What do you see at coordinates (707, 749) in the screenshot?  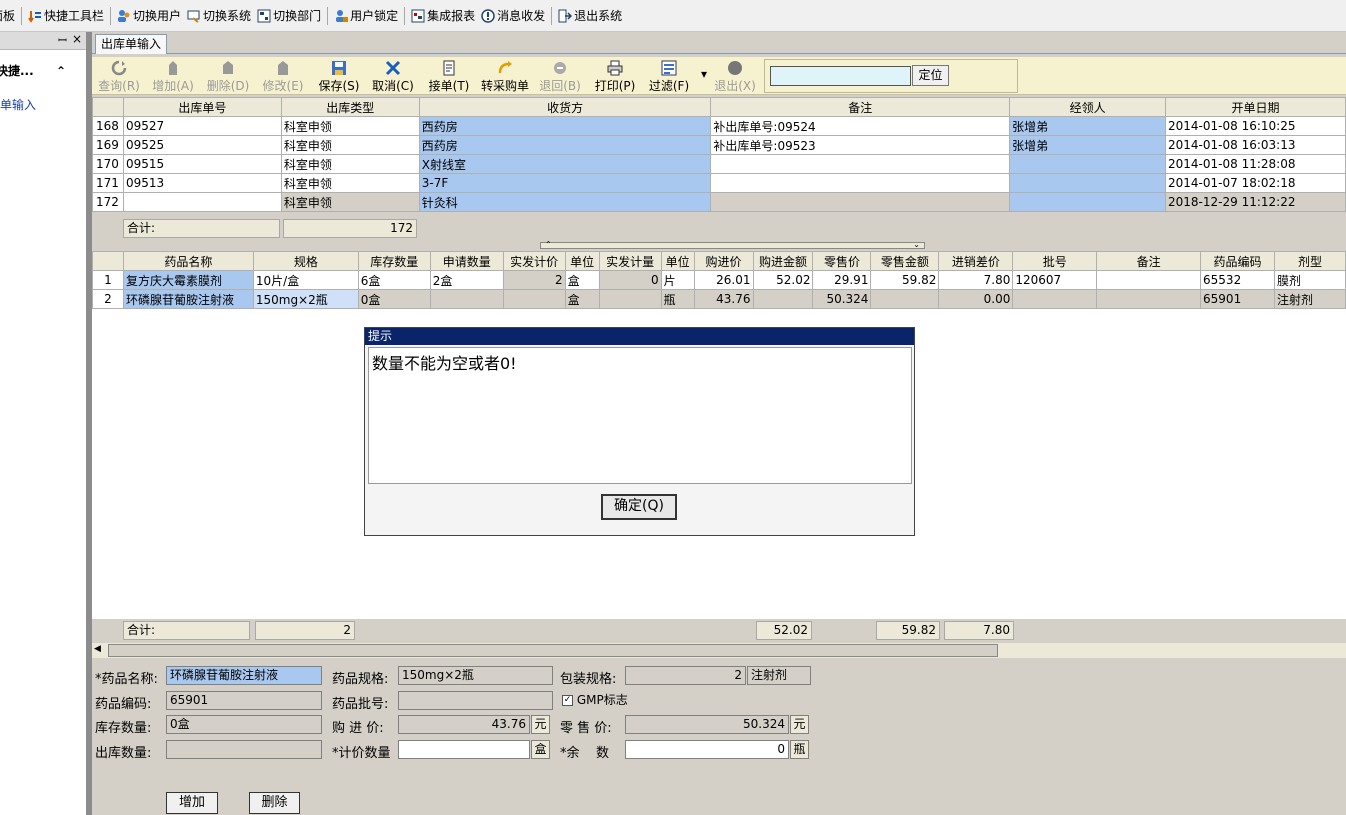 I see `remain-input: 0` at bounding box center [707, 749].